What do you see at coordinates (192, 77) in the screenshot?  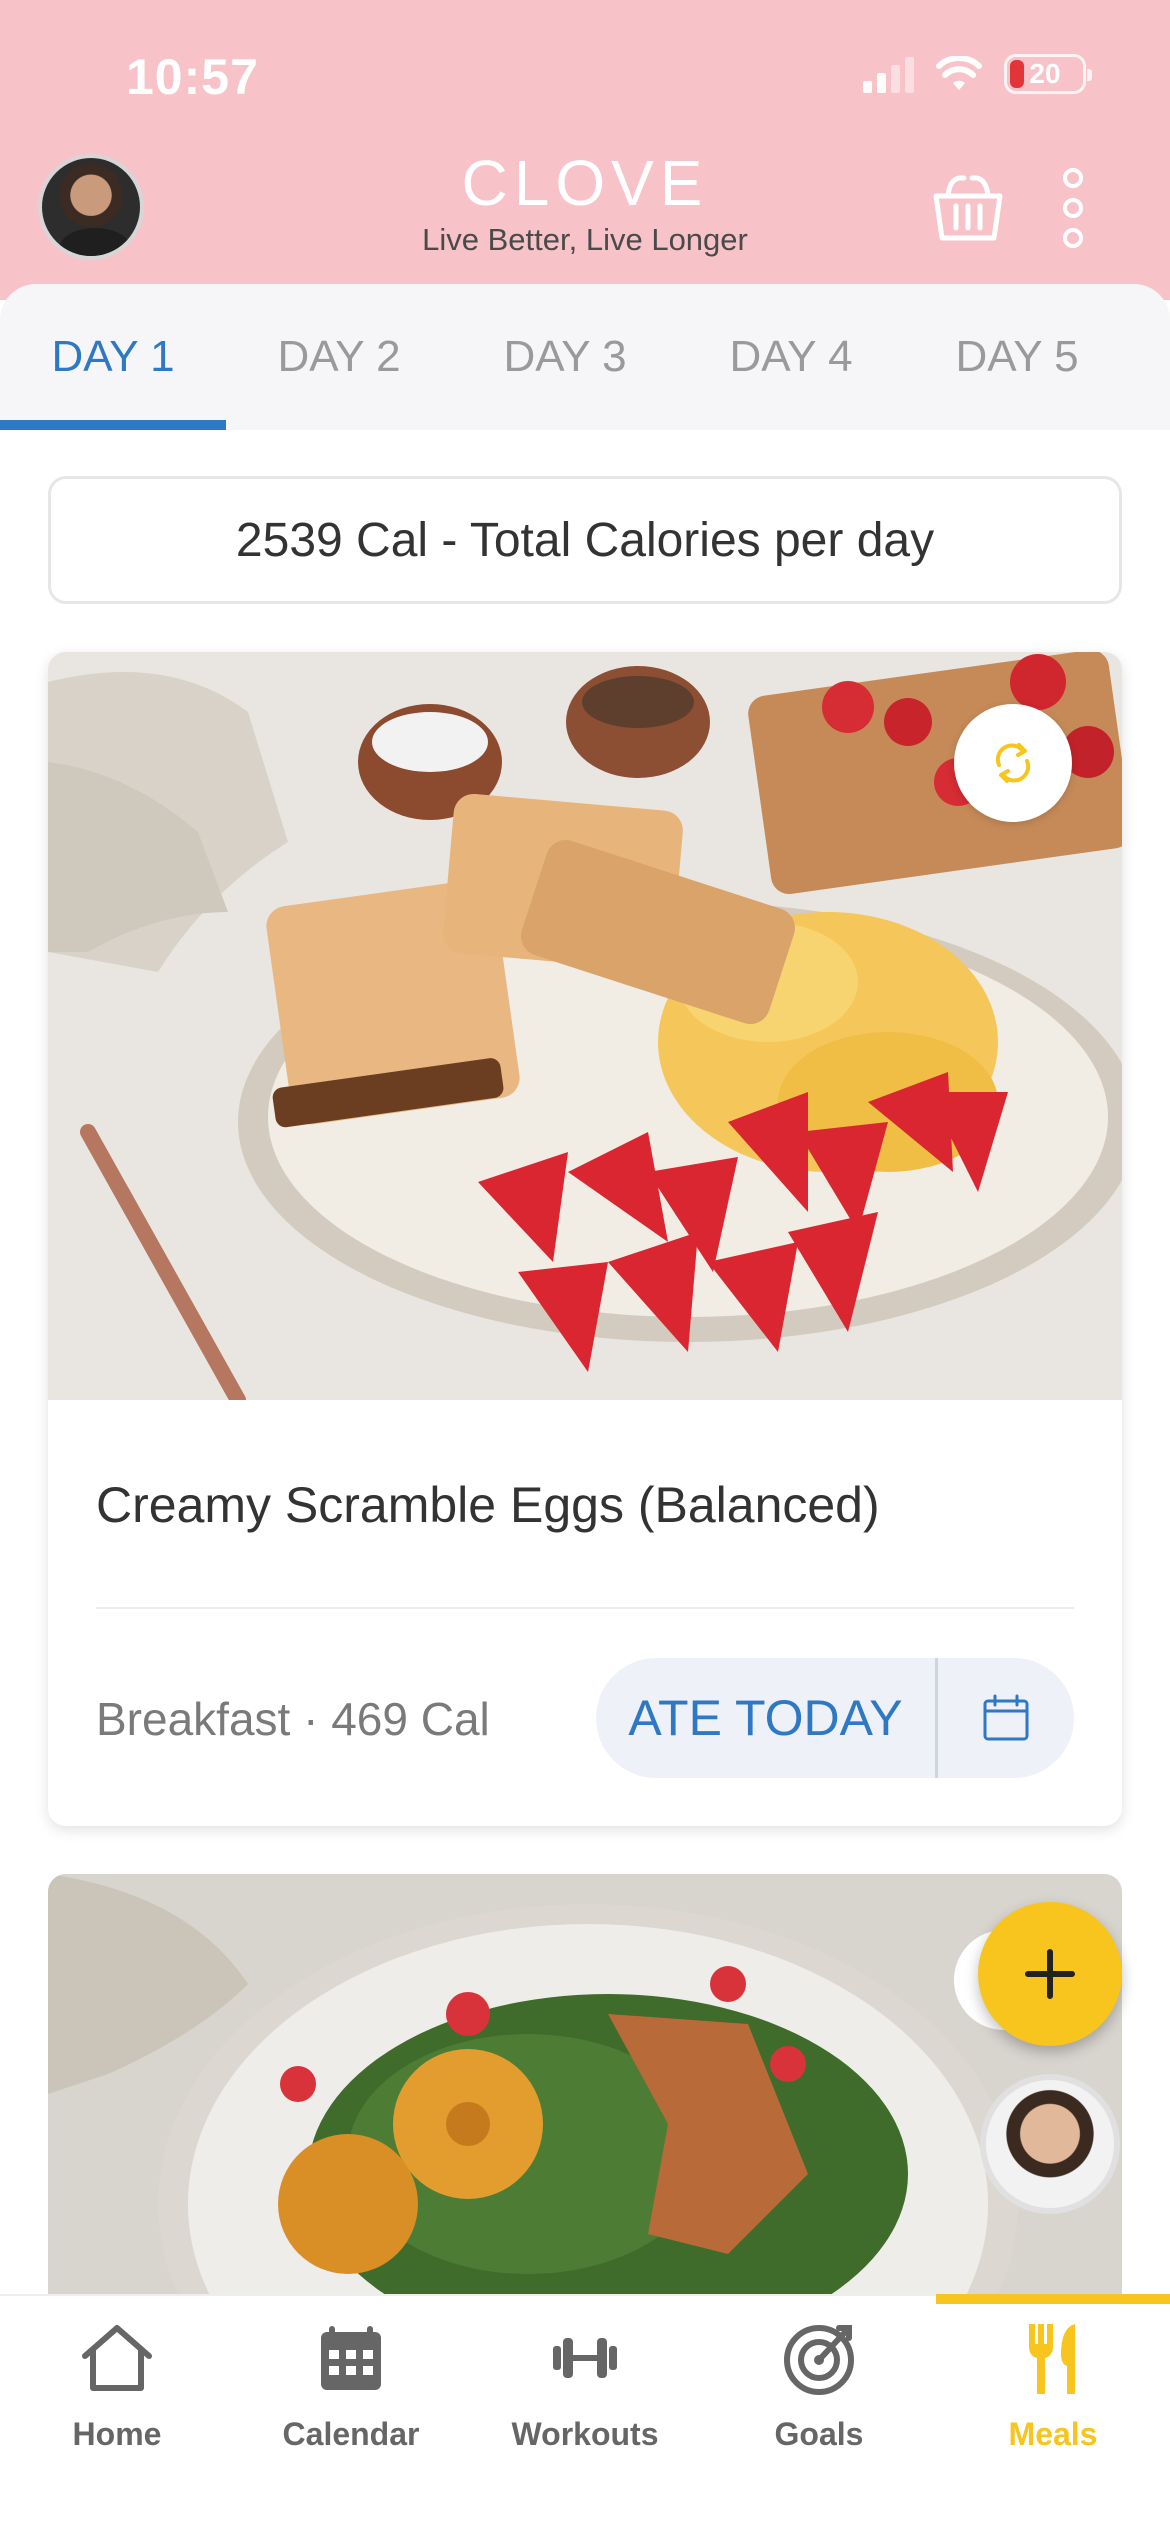 I see `status-time: 10:57` at bounding box center [192, 77].